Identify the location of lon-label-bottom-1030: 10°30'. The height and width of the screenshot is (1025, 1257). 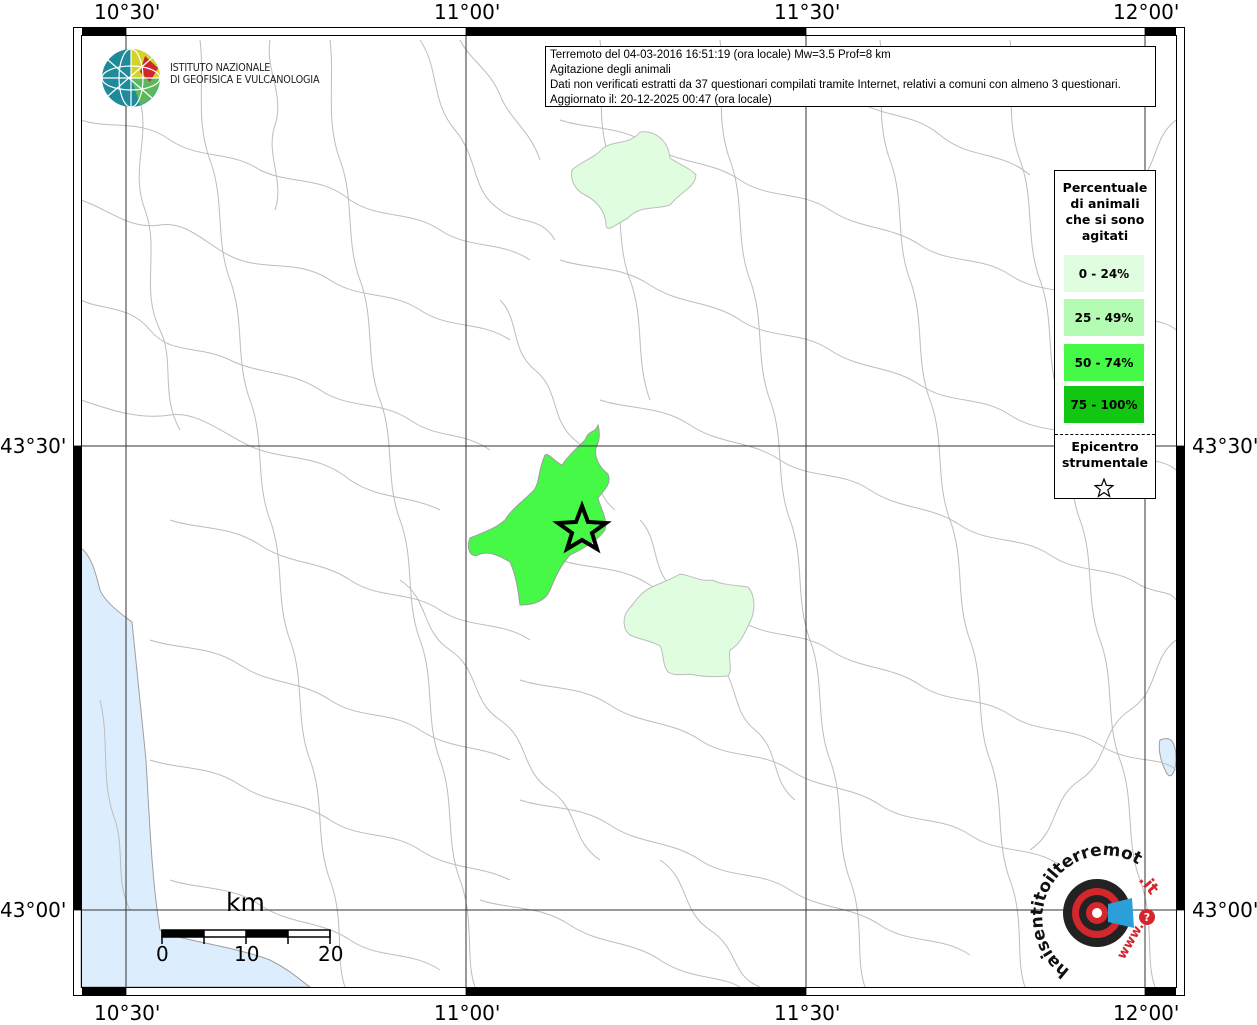
(127, 1013).